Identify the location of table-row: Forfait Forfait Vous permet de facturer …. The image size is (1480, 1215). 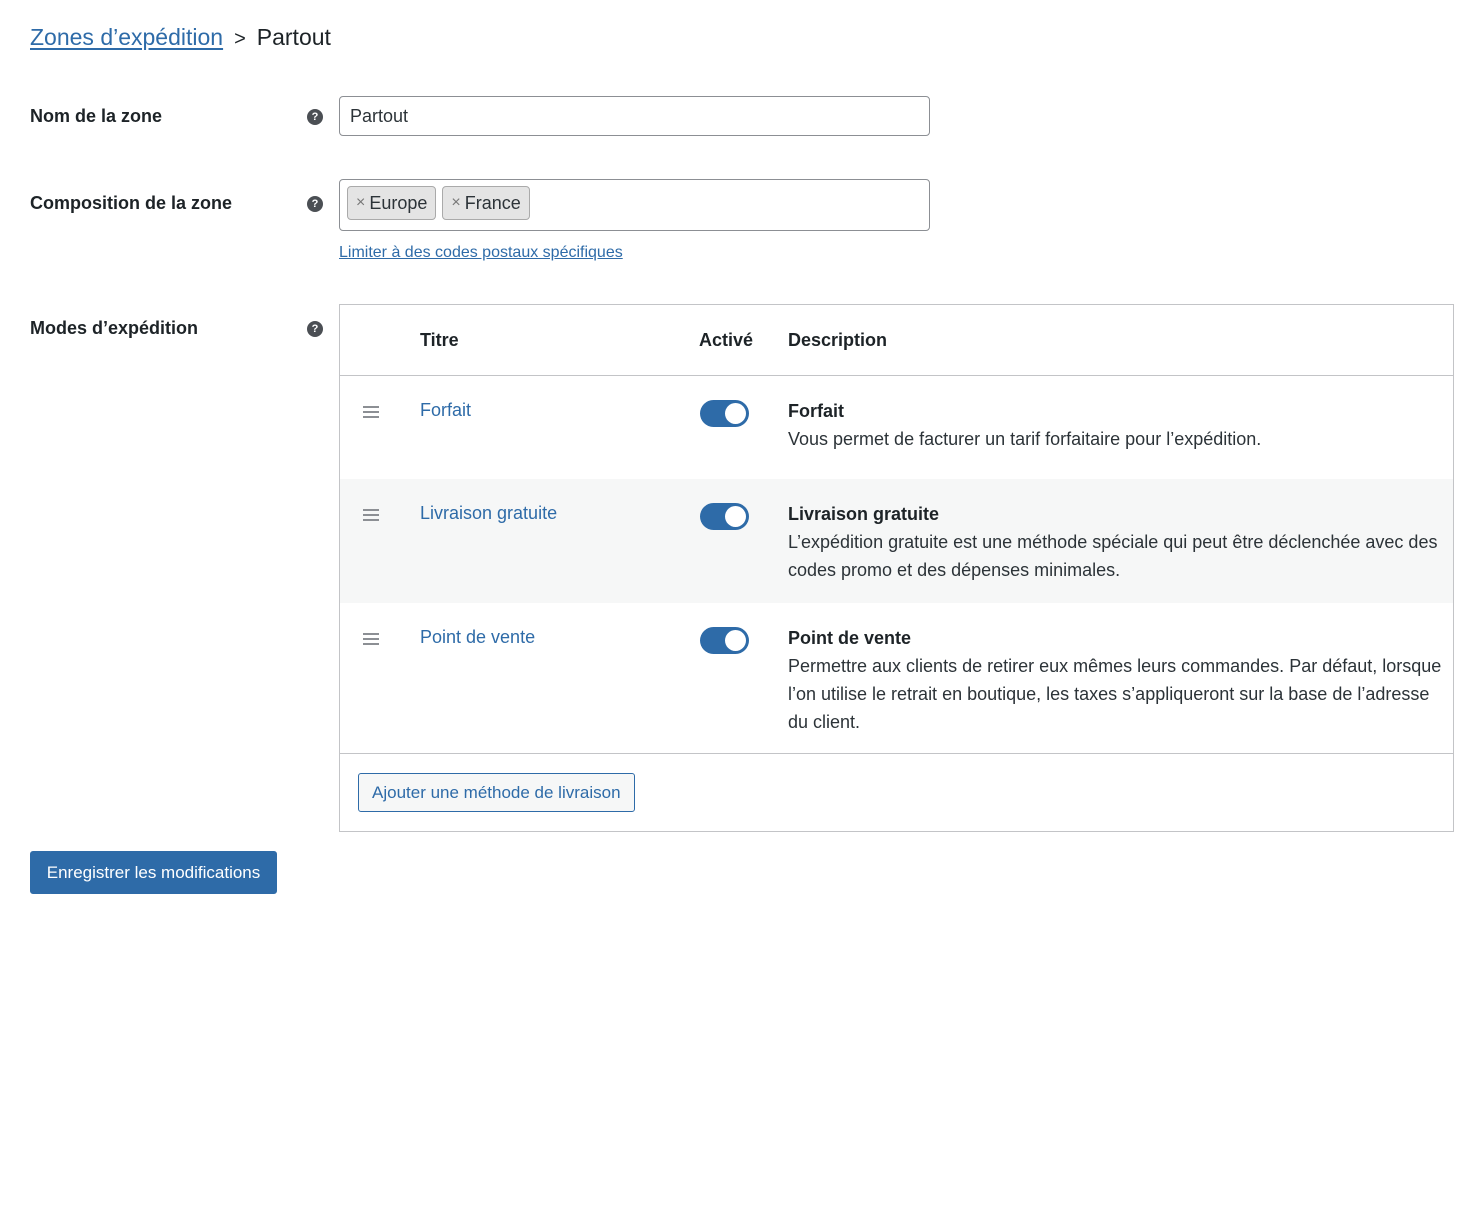
(896, 427).